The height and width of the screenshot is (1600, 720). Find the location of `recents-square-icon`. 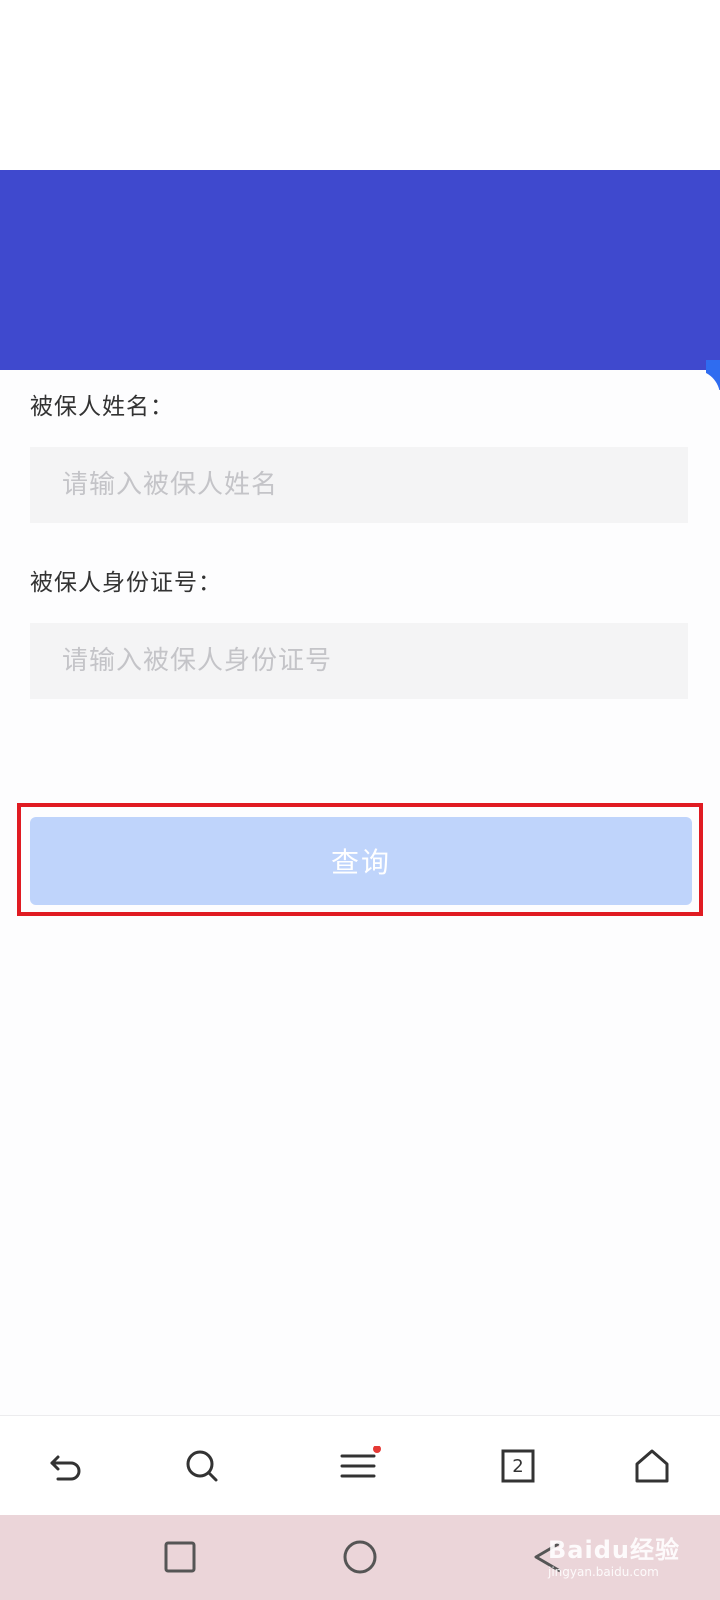

recents-square-icon is located at coordinates (180, 1557).